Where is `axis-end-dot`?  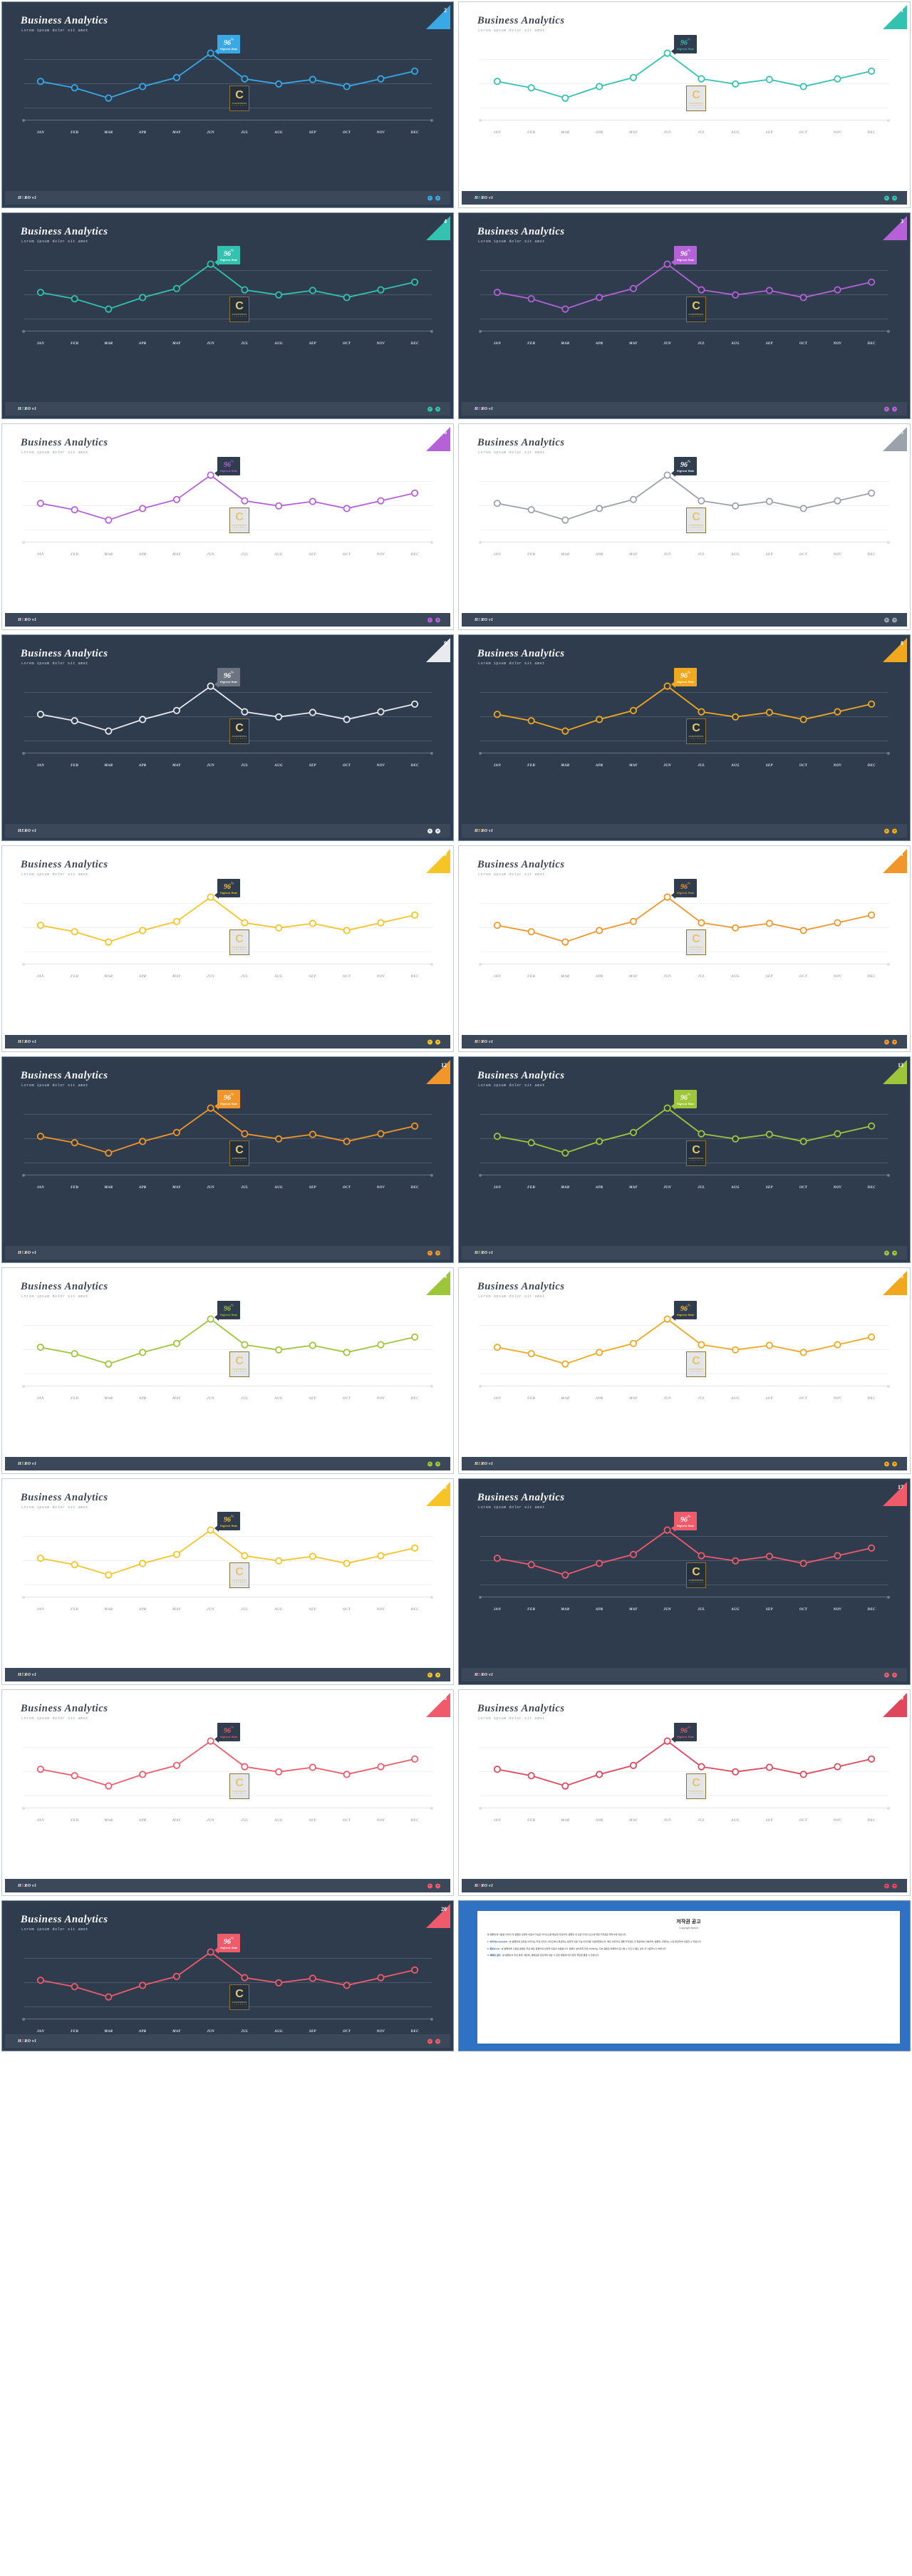 axis-end-dot is located at coordinates (888, 1597).